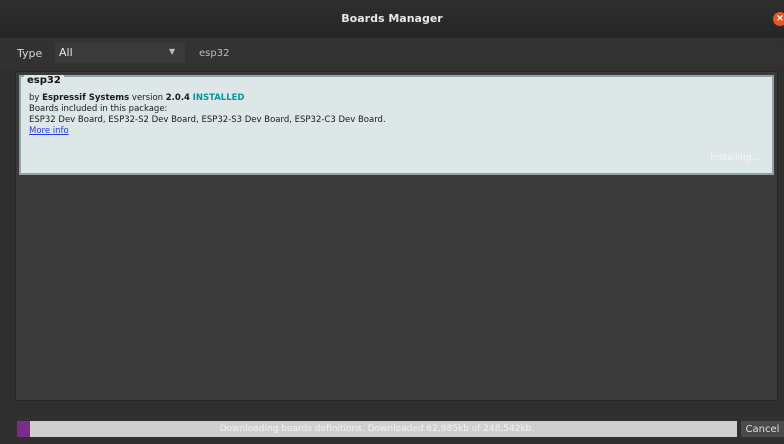 Image resolution: width=784 pixels, height=444 pixels. What do you see at coordinates (762, 429) in the screenshot?
I see `cancel-button: Cancel` at bounding box center [762, 429].